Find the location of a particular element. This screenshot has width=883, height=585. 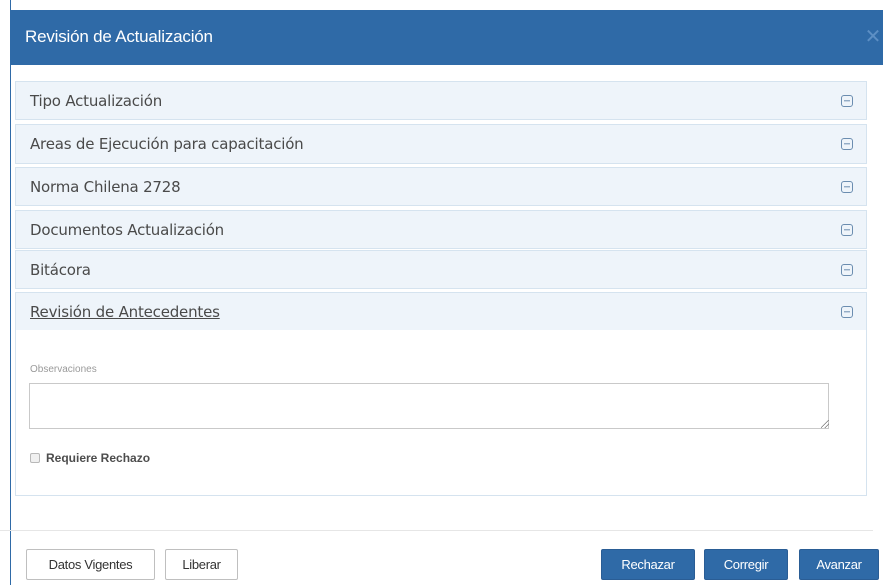

panel-areas-ejecucion: Areas de Ejecución para capacitación is located at coordinates (441, 144).